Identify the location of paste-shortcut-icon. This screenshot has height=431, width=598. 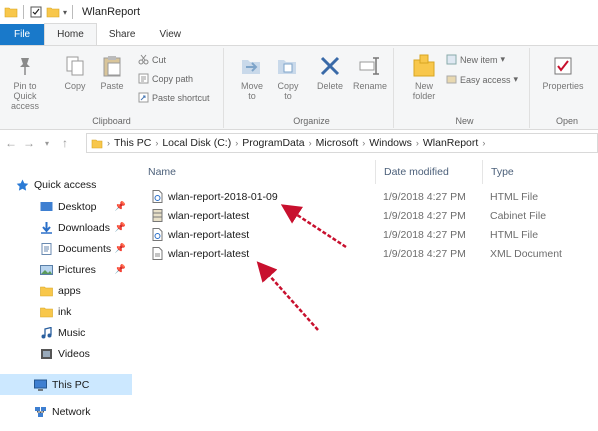
(143, 97).